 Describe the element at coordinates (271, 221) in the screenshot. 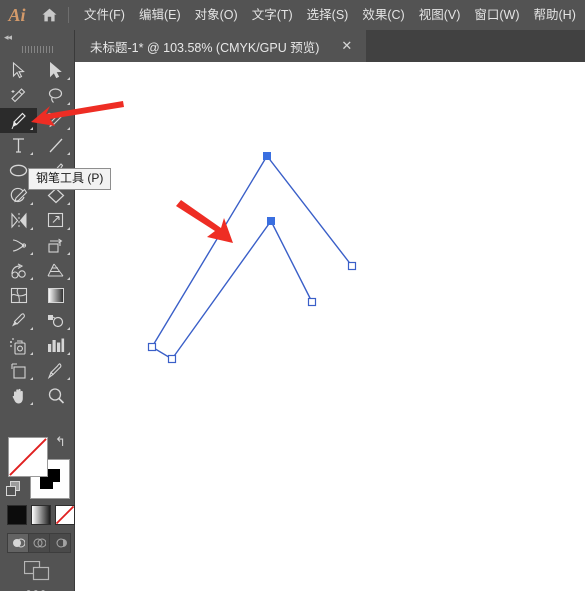

I see `anchor-inner-apex` at that location.